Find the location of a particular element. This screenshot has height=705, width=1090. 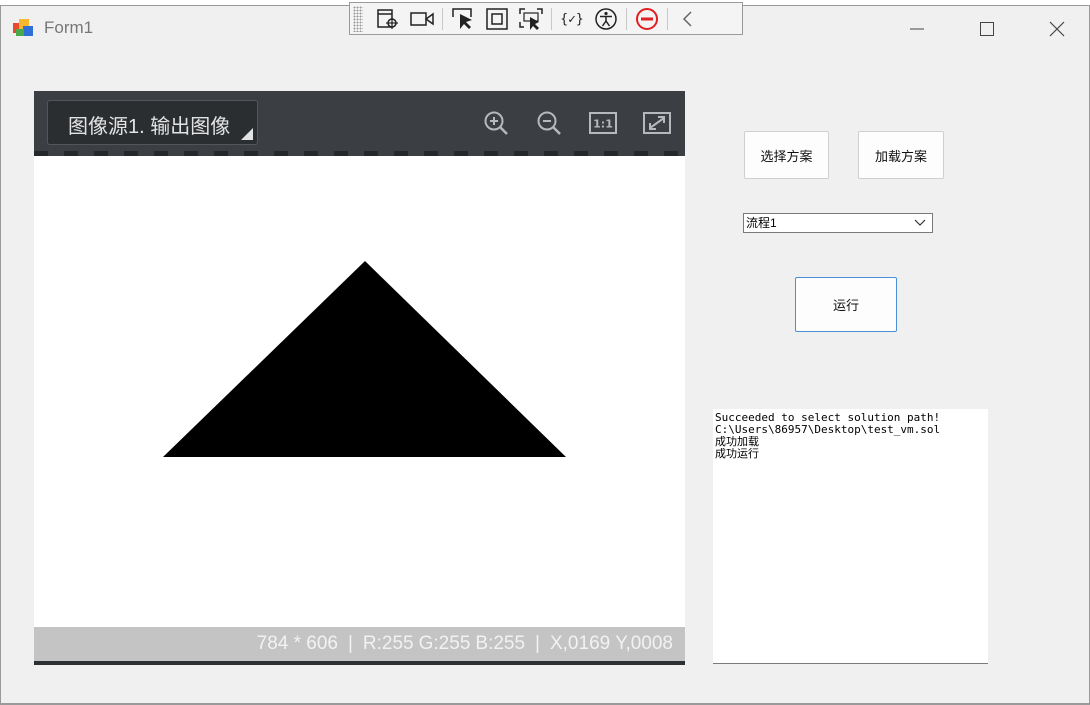

pointer-select-button is located at coordinates (463, 19).